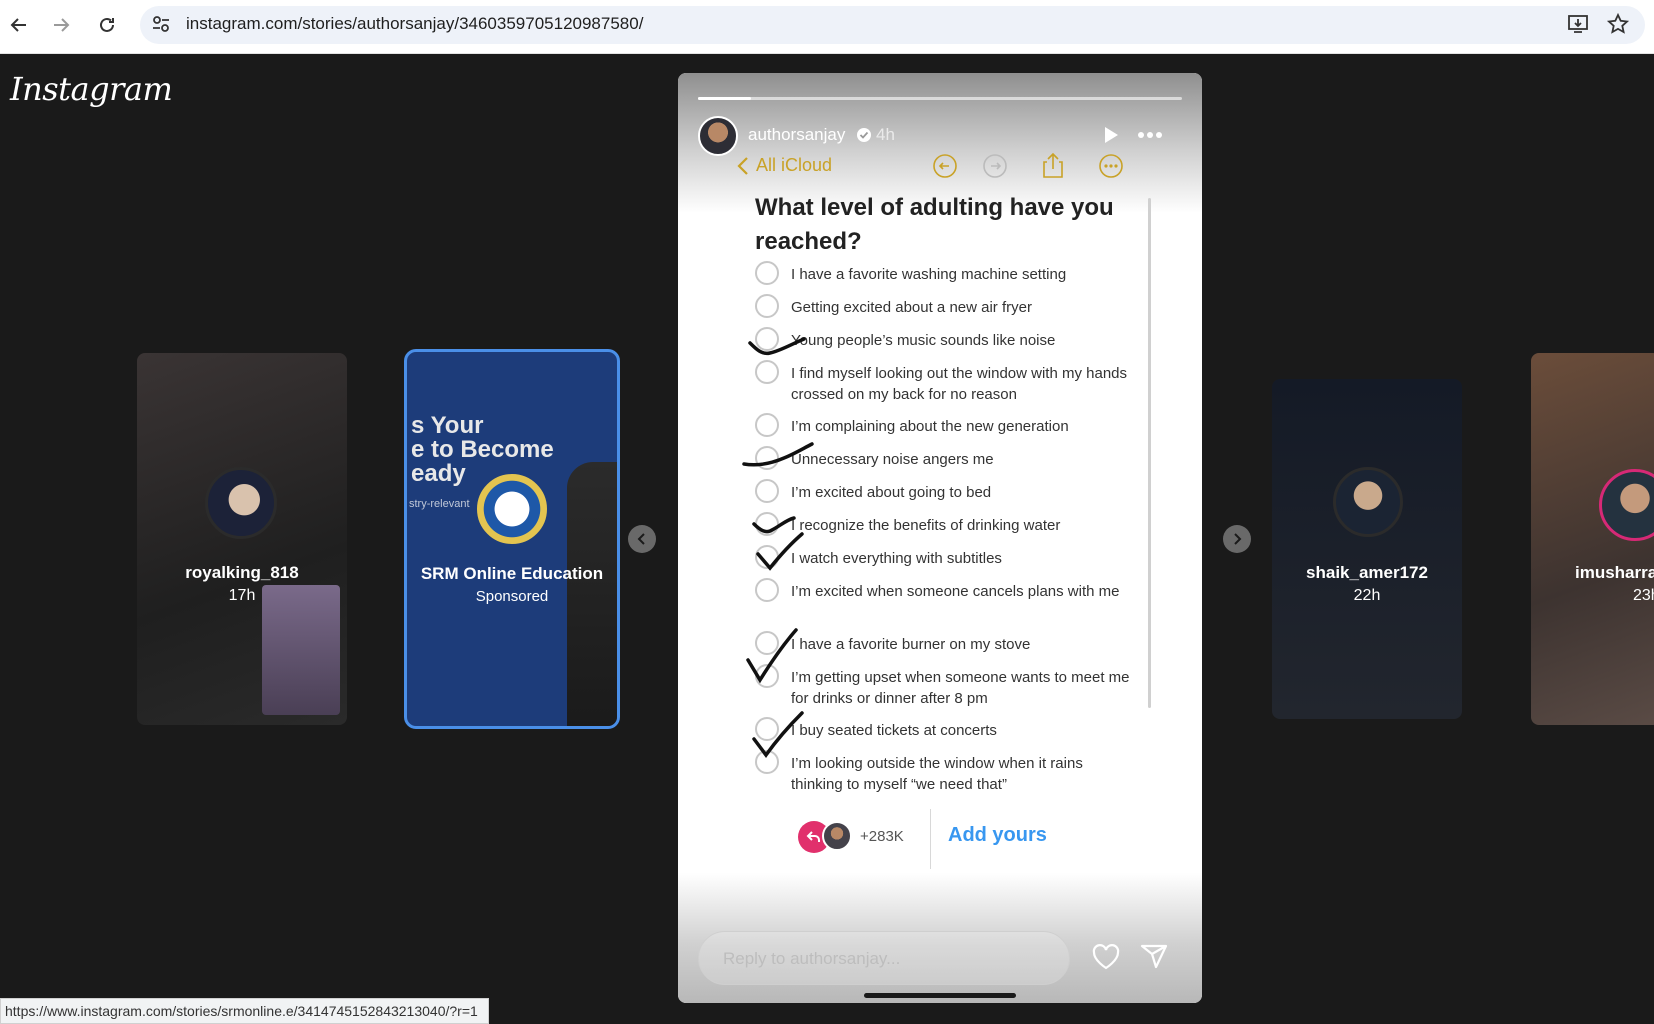  Describe the element at coordinates (1578, 26) in the screenshot. I see `install-icon` at that location.